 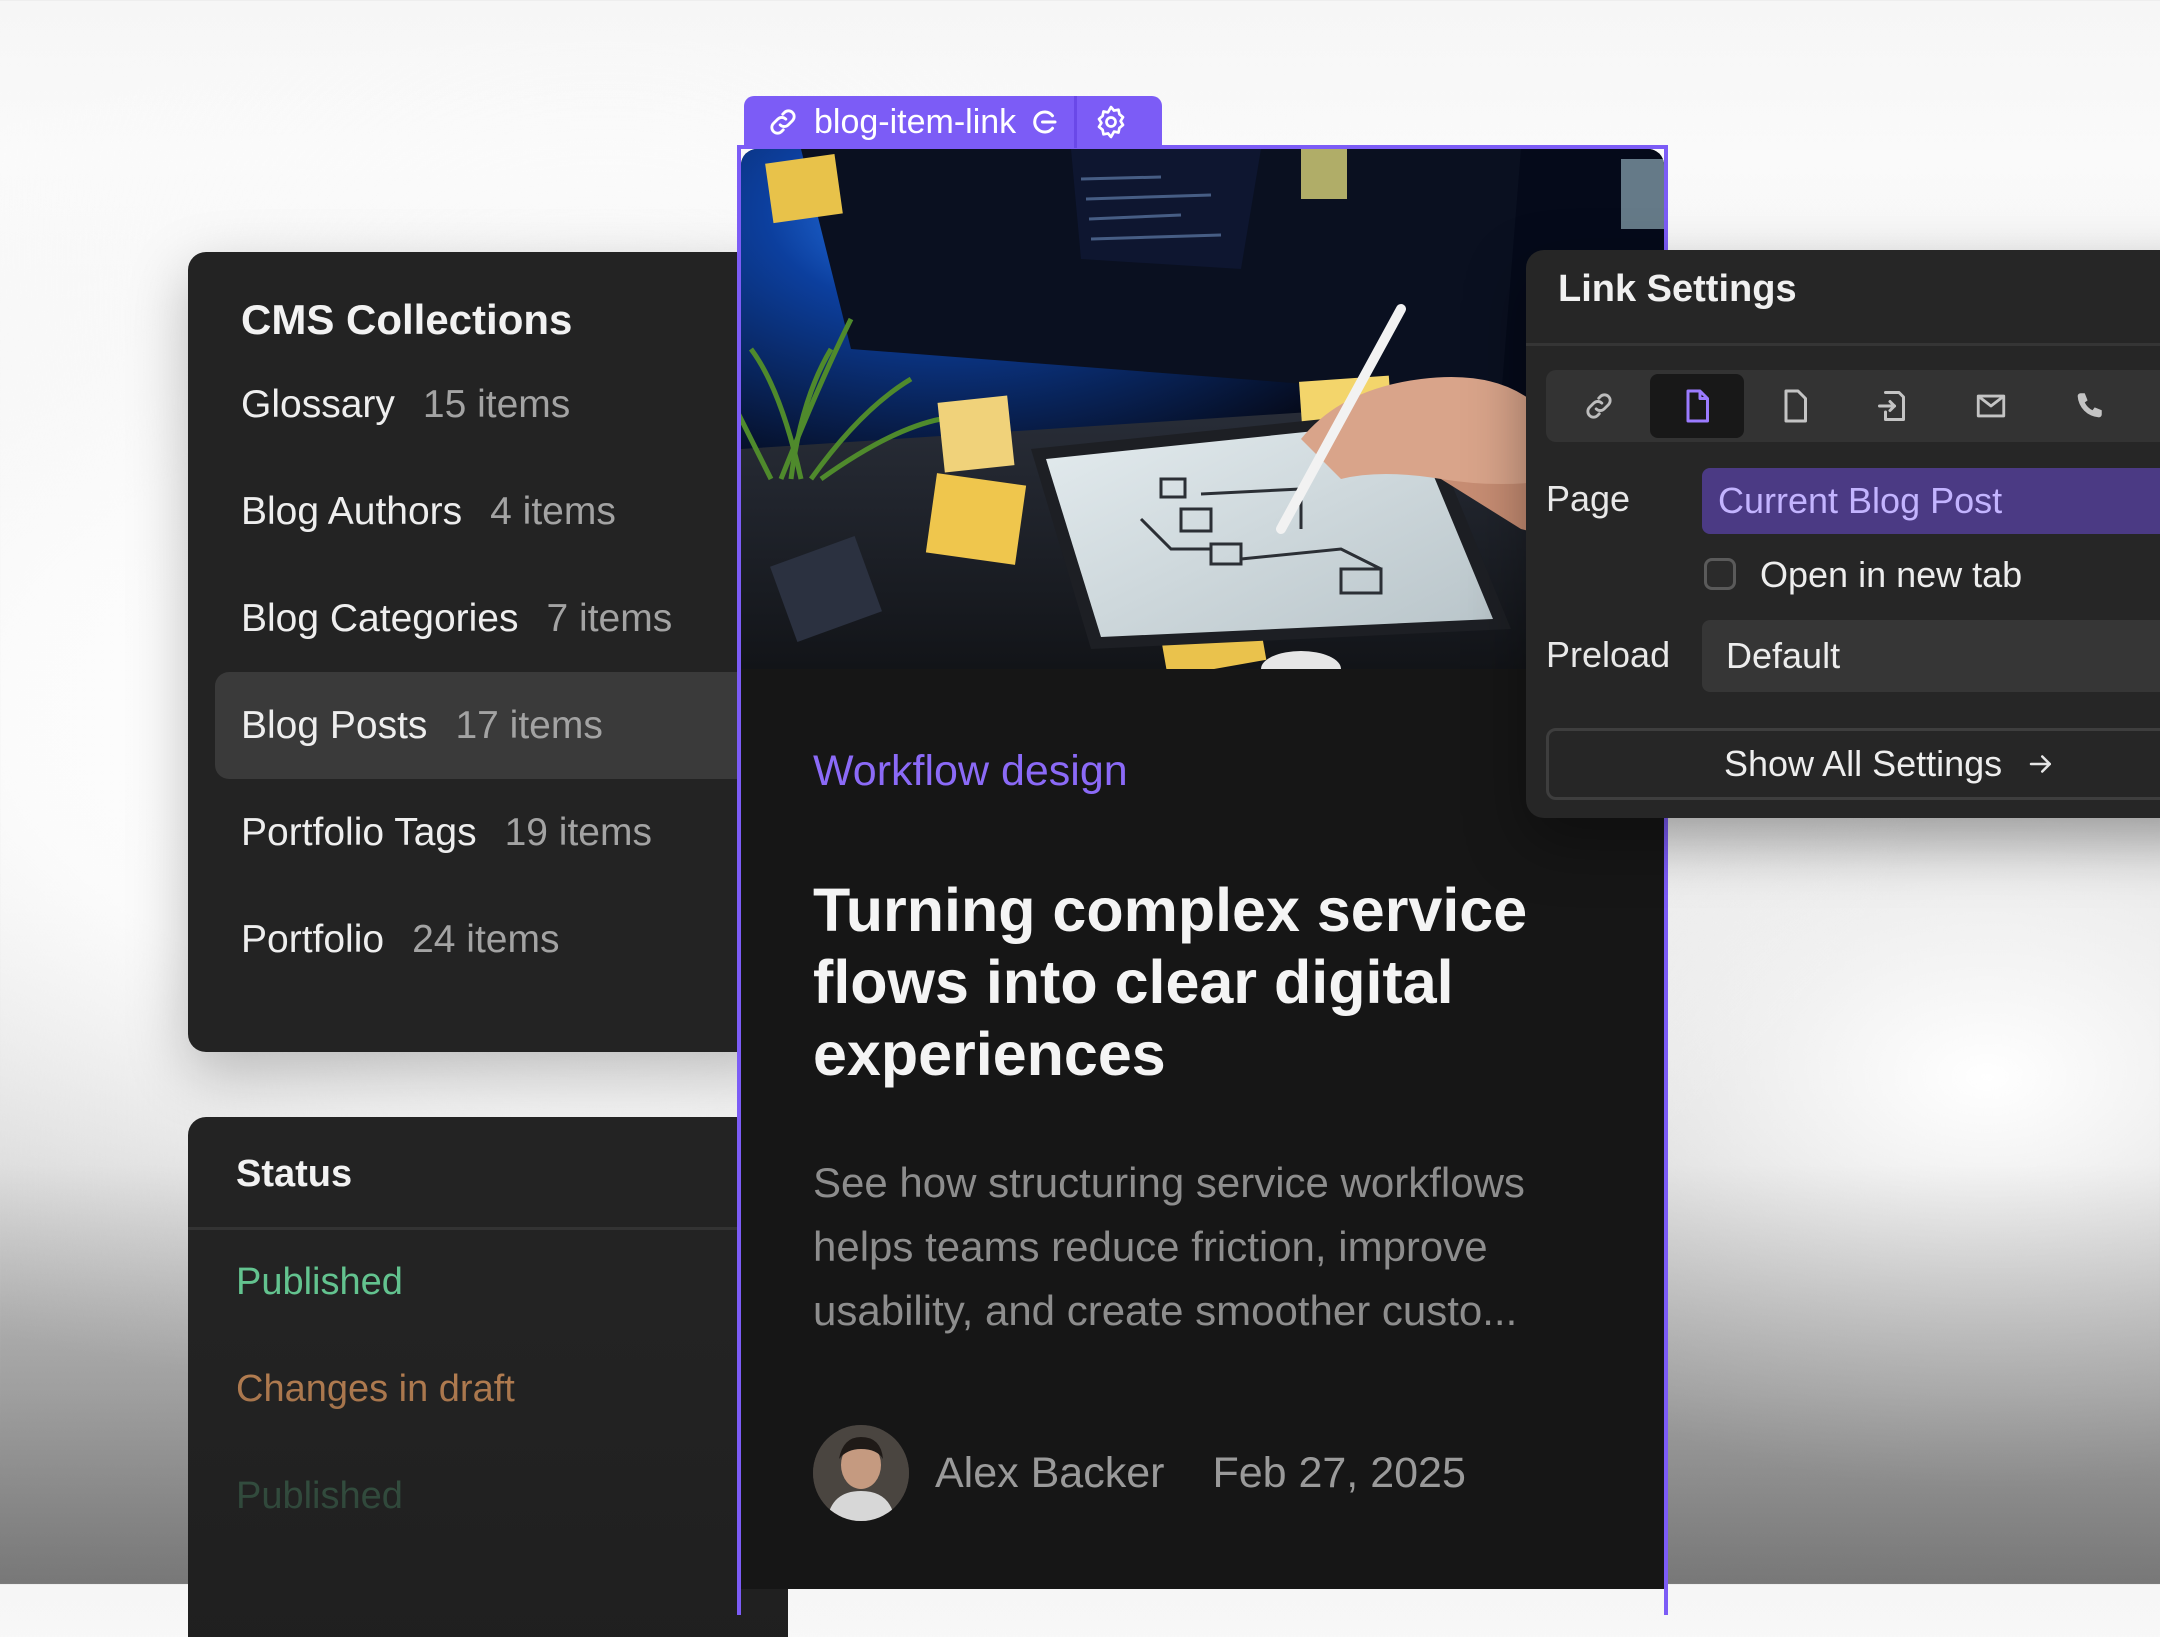 I want to click on preload-label: Preload, so click(x=1608, y=654).